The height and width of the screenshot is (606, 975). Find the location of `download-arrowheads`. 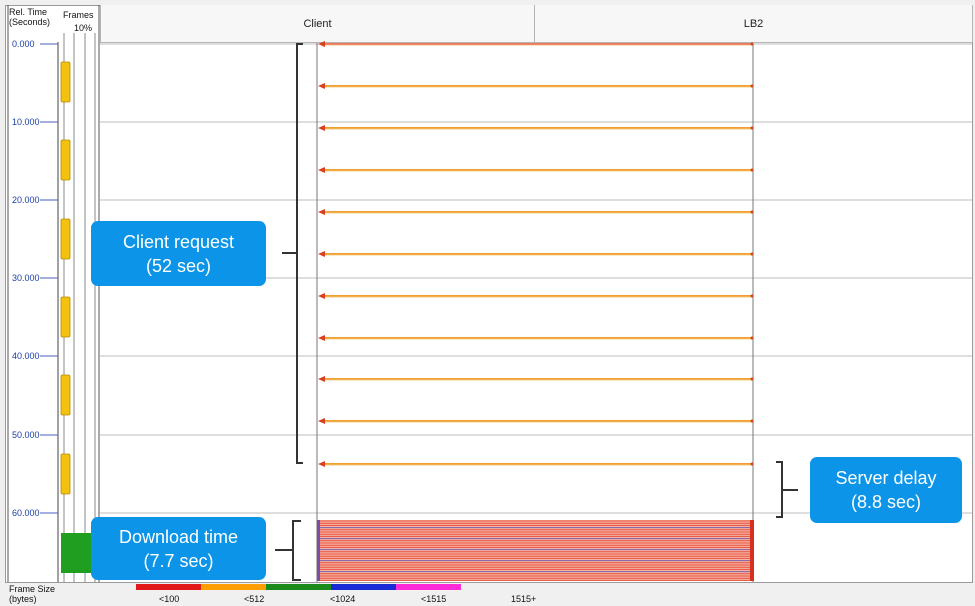

download-arrowheads is located at coordinates (318, 550).